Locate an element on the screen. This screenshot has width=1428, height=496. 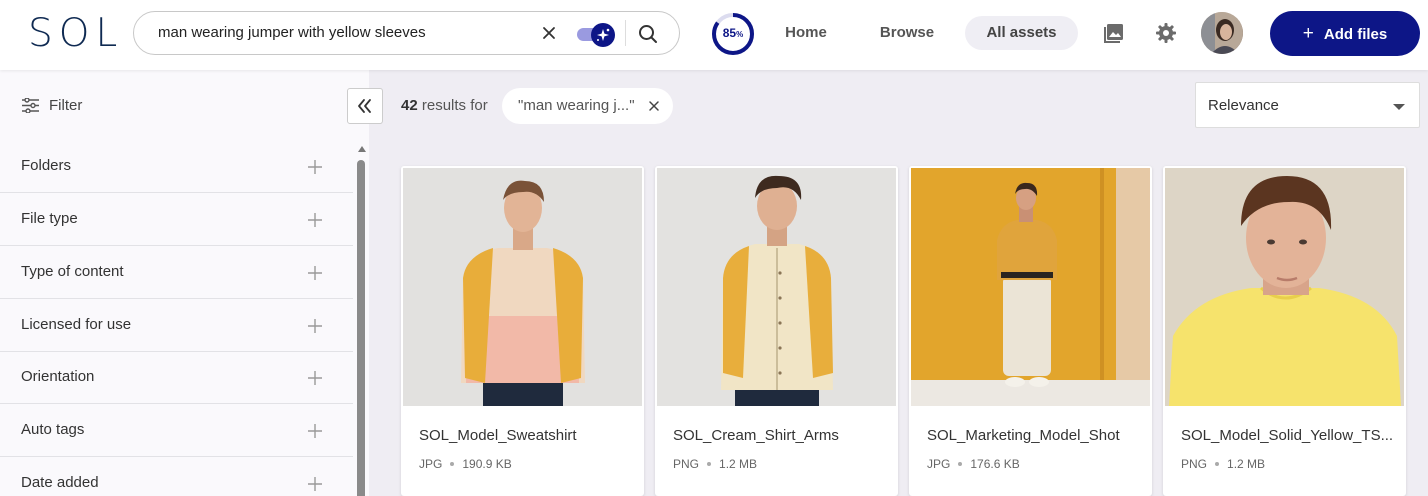
gear-icon is located at coordinates (1166, 33).